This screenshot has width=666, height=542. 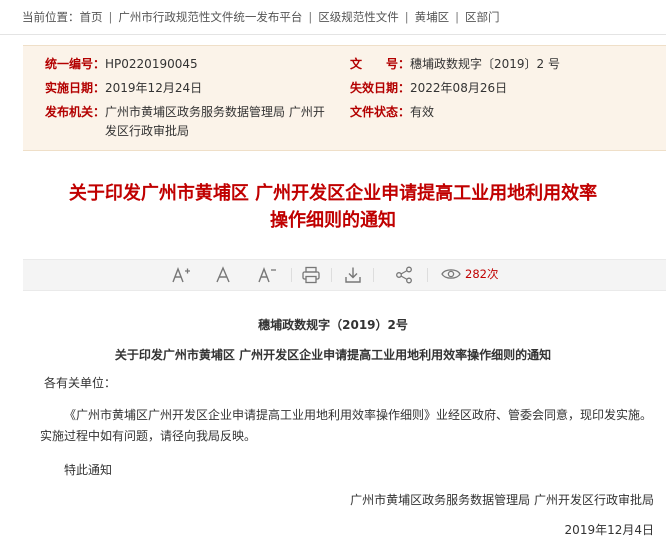 I want to click on meta-effective-date-label: 实施日期：, so click(x=75, y=88).